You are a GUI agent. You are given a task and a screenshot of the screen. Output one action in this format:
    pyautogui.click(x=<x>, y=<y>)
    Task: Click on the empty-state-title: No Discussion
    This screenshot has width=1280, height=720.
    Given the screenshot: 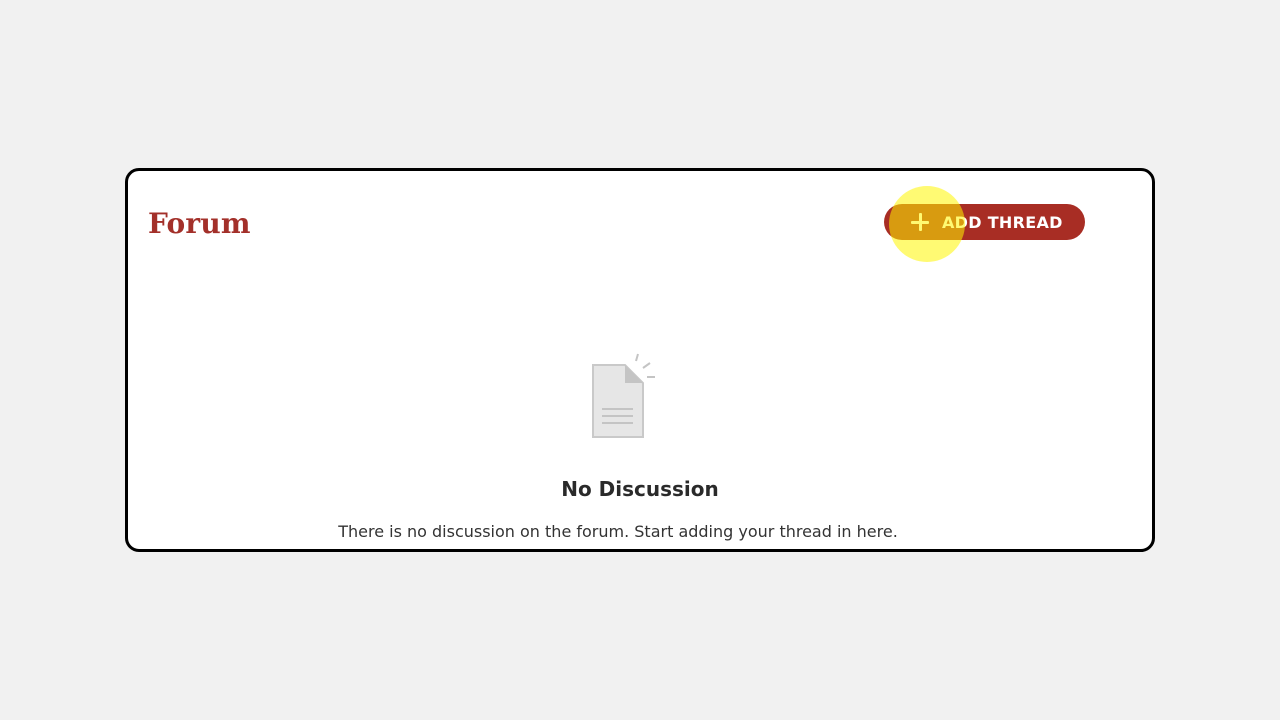 What is the action you would take?
    pyautogui.click(x=640, y=489)
    